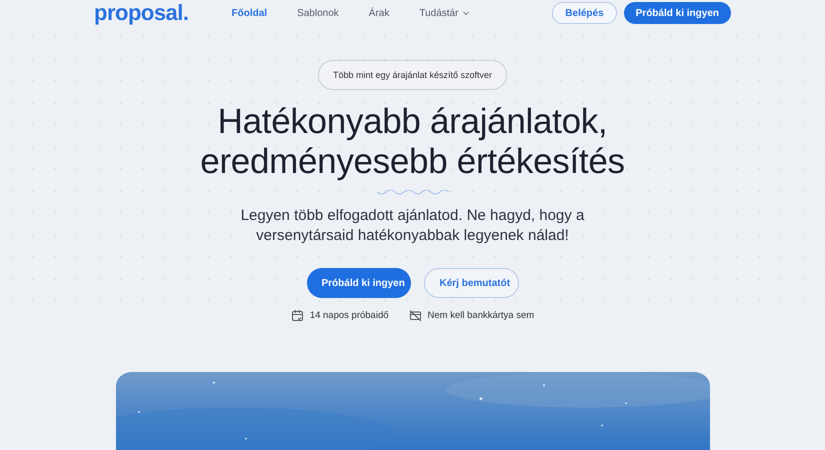 Image resolution: width=825 pixels, height=450 pixels. Describe the element at coordinates (249, 13) in the screenshot. I see `nav-link: Főoldal` at that location.